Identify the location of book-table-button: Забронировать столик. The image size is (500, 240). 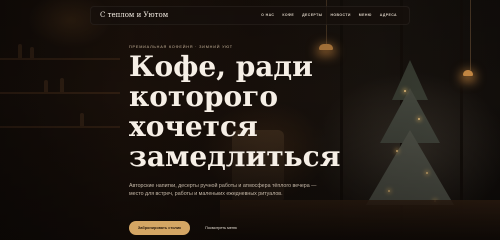
(159, 228).